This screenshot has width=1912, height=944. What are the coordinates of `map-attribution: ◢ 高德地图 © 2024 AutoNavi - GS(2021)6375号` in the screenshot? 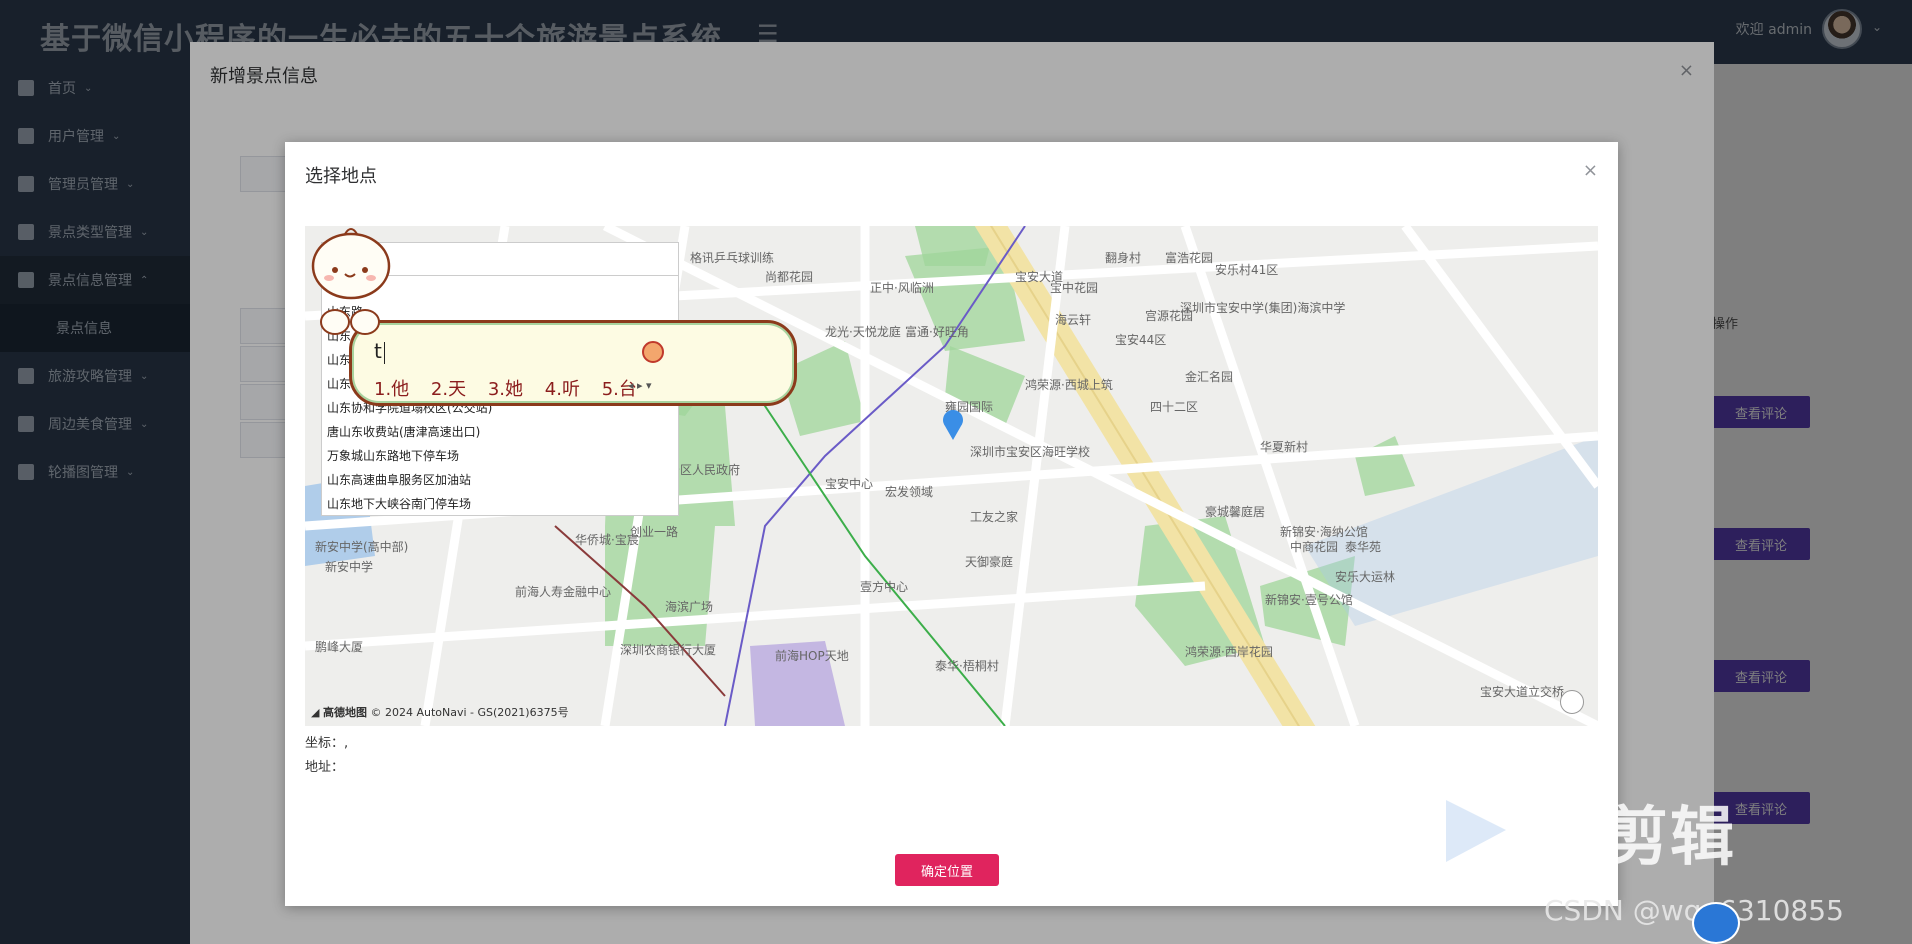 It's located at (440, 712).